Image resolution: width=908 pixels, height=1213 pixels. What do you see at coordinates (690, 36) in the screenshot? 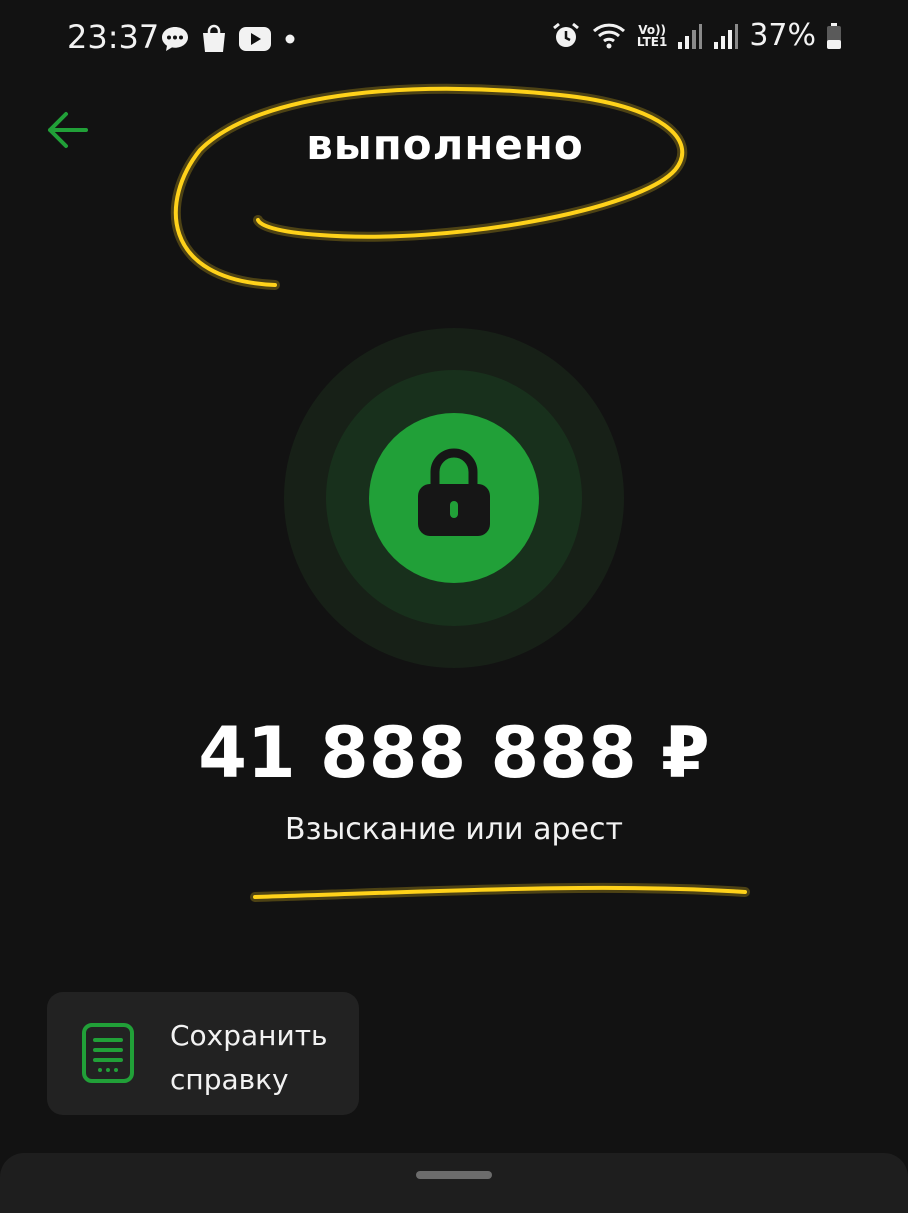
I see `signal-icon` at bounding box center [690, 36].